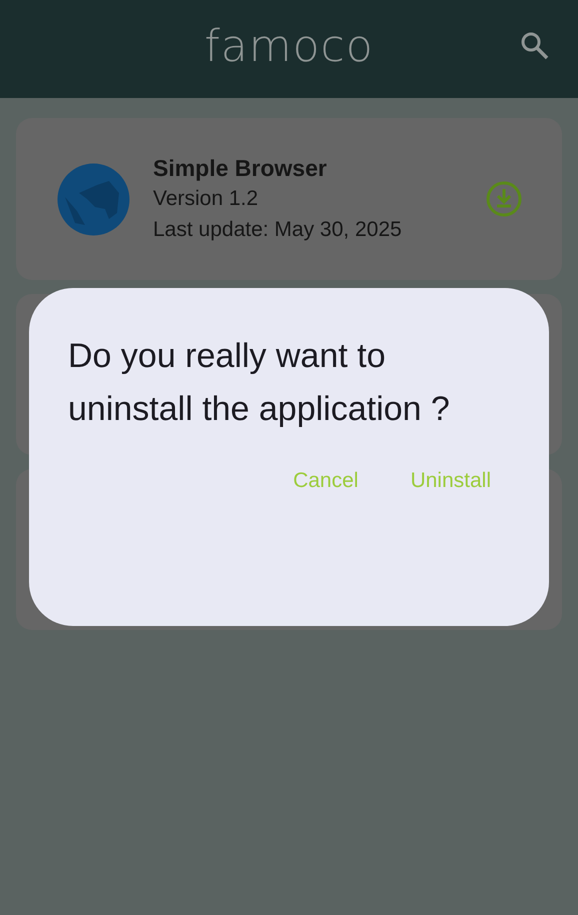 This screenshot has width=578, height=915. I want to click on search-icon, so click(535, 46).